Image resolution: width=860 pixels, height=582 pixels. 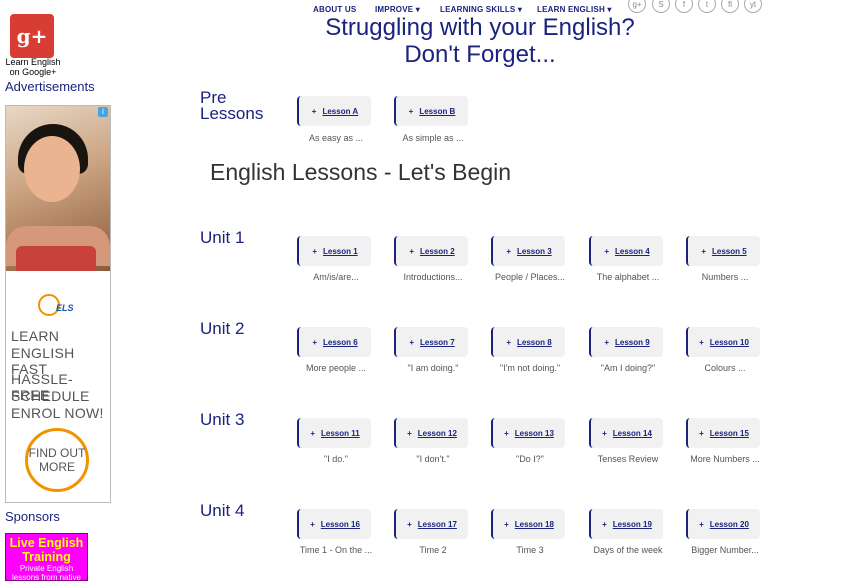 I want to click on lesson-18-button: + Lesson 18, so click(x=528, y=524).